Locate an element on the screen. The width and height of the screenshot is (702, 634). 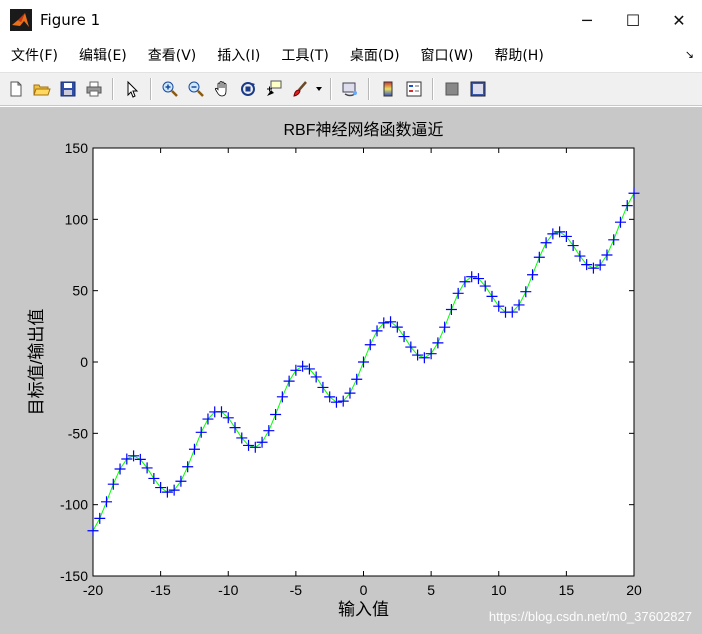
open-icon is located at coordinates (42, 89).